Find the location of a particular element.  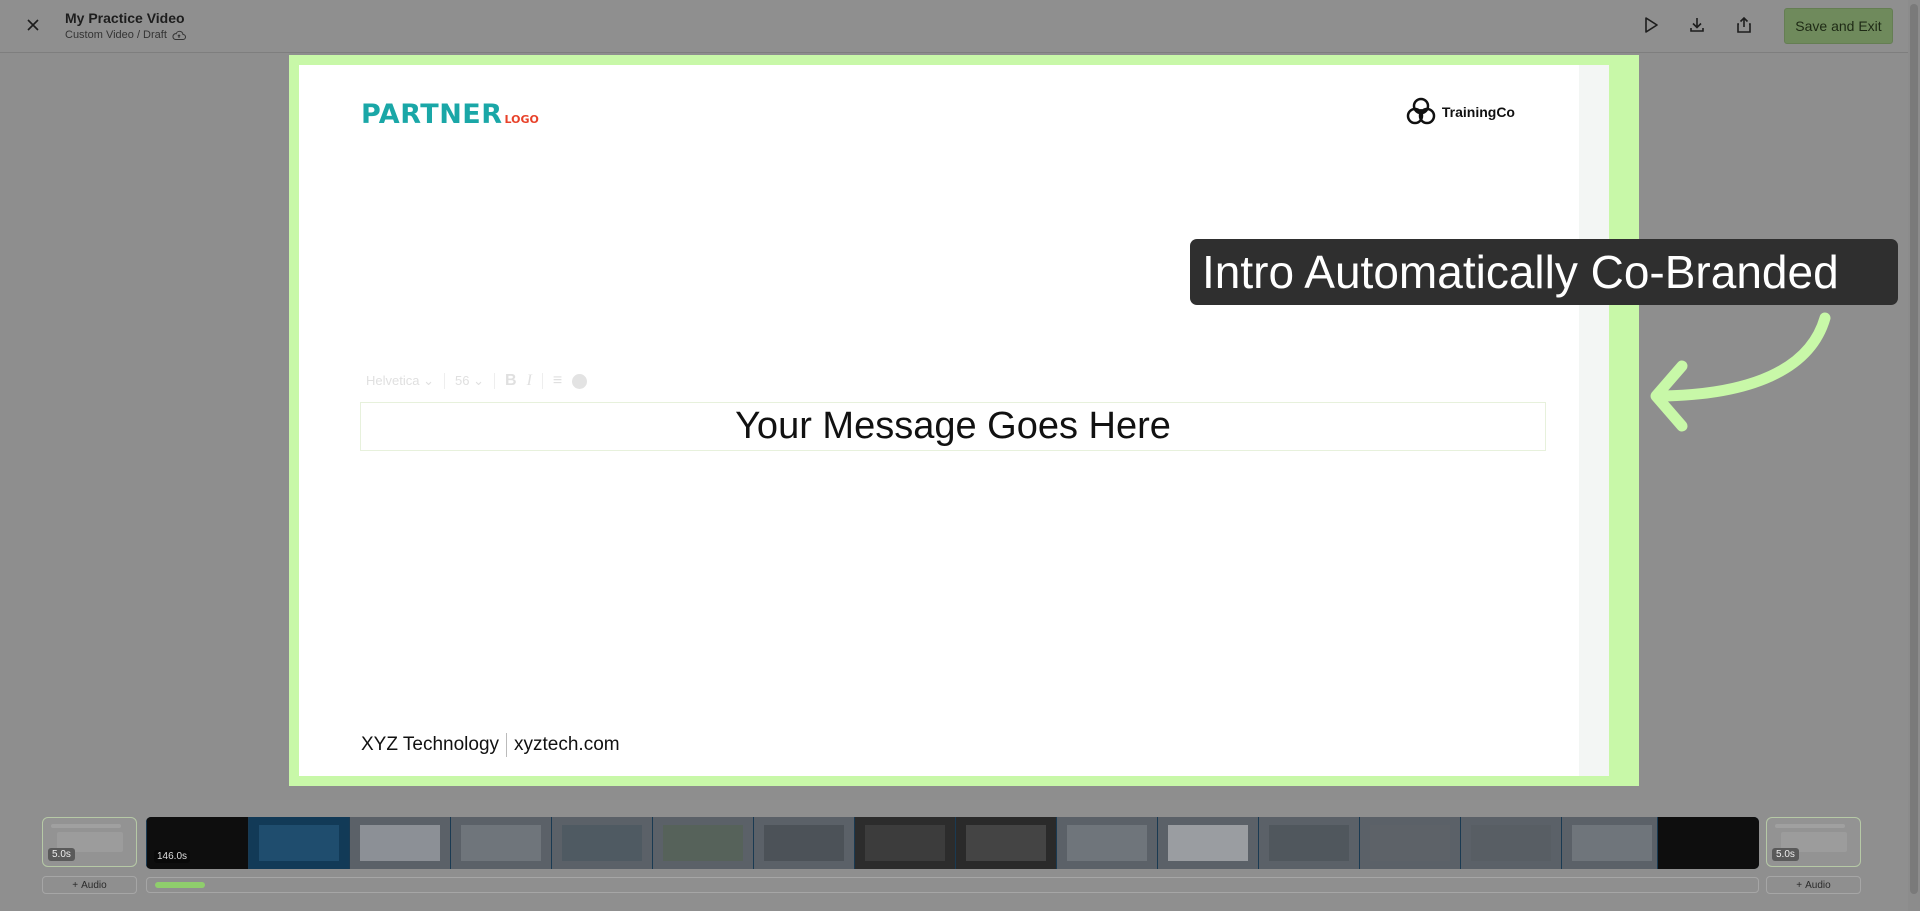

download-icon is located at coordinates (1697, 25).